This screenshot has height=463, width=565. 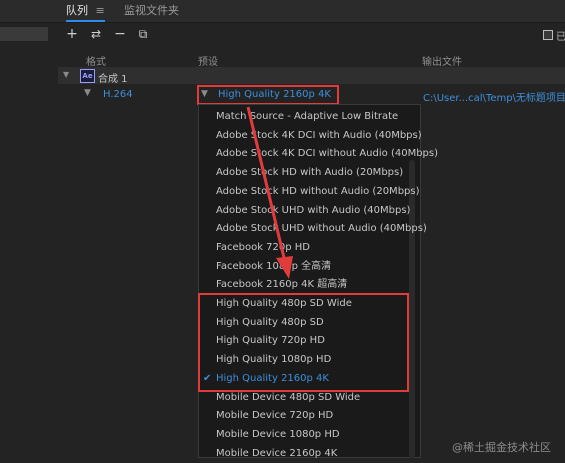 What do you see at coordinates (309, 173) in the screenshot?
I see `preset-option: Adobe Stock HD with Audio (20Mbps)` at bounding box center [309, 173].